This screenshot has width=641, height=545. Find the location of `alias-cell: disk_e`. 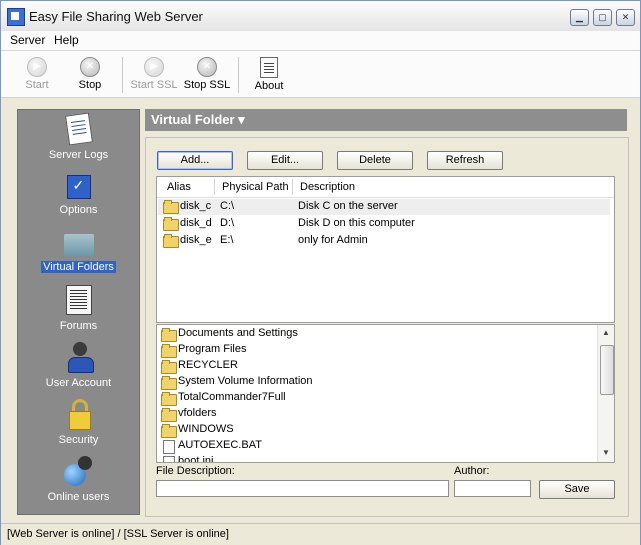

alias-cell: disk_e is located at coordinates (196, 240).